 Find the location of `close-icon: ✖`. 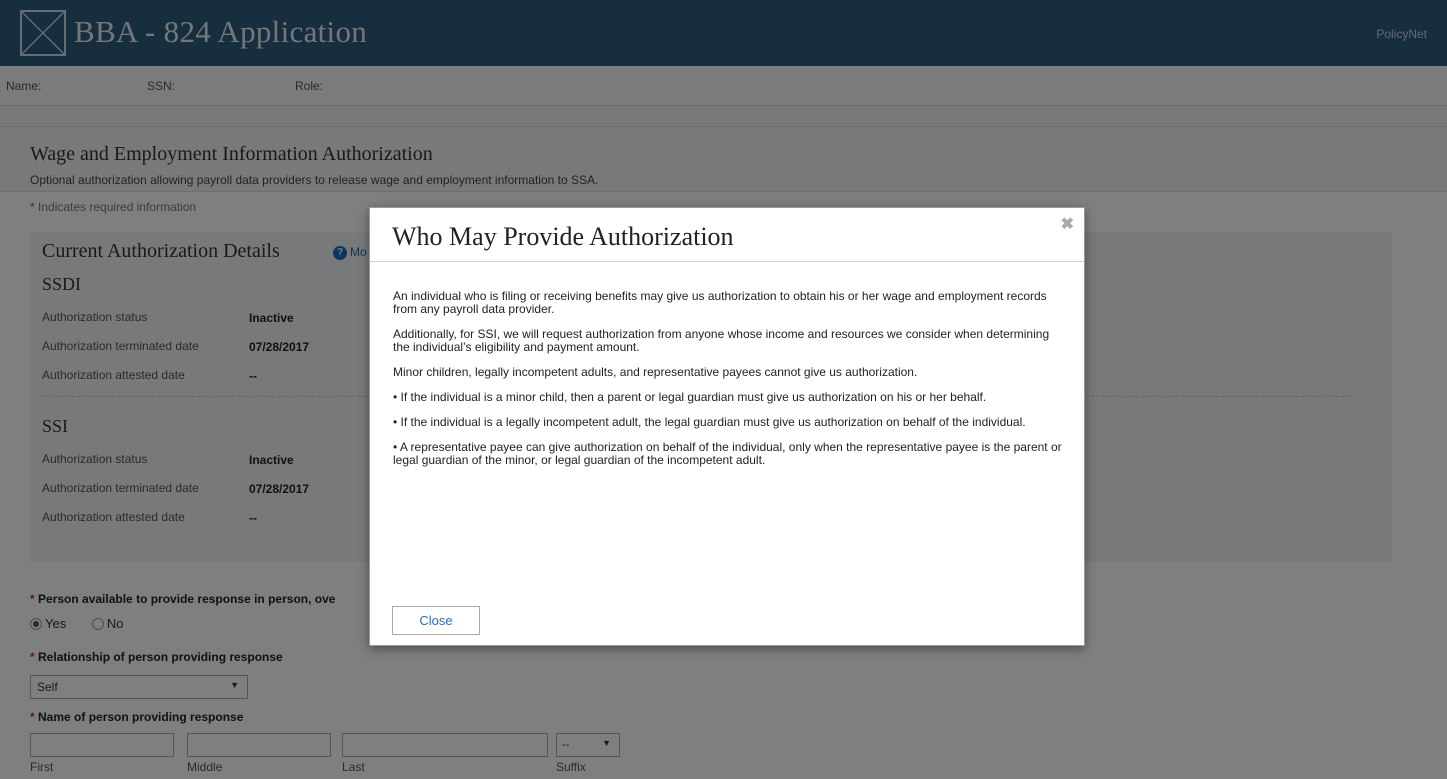

close-icon: ✖ is located at coordinates (1067, 224).